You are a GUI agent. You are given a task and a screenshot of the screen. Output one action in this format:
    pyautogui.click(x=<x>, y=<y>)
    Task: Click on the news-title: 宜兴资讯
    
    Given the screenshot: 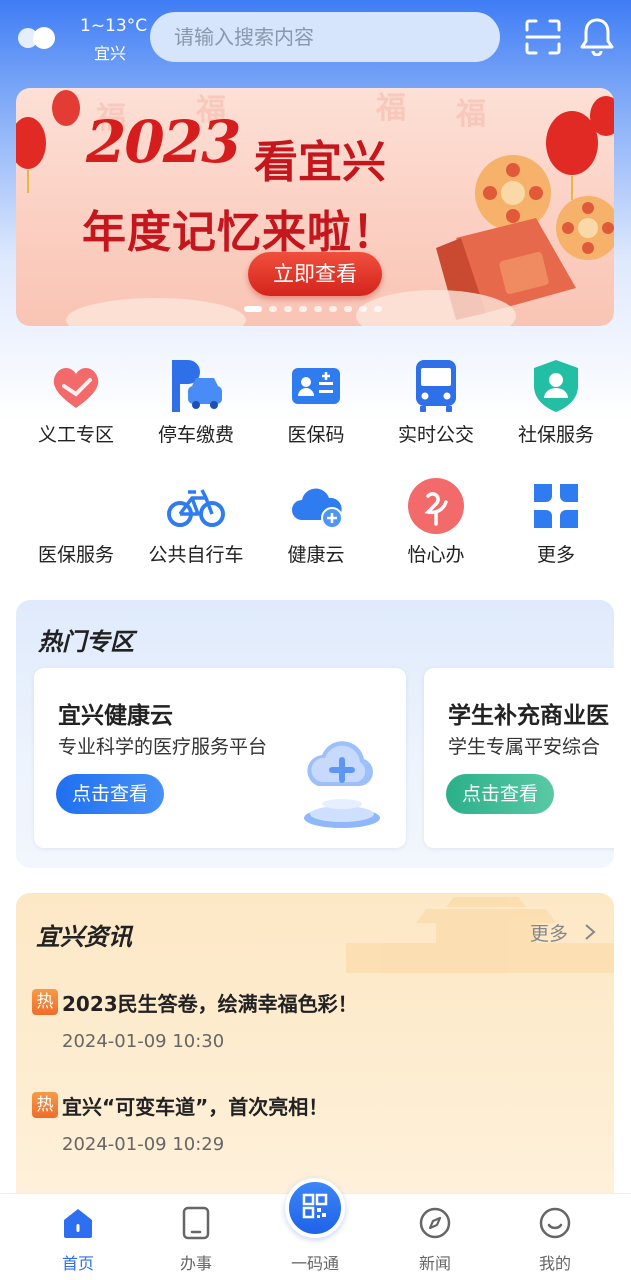 What is the action you would take?
    pyautogui.click(x=84, y=937)
    